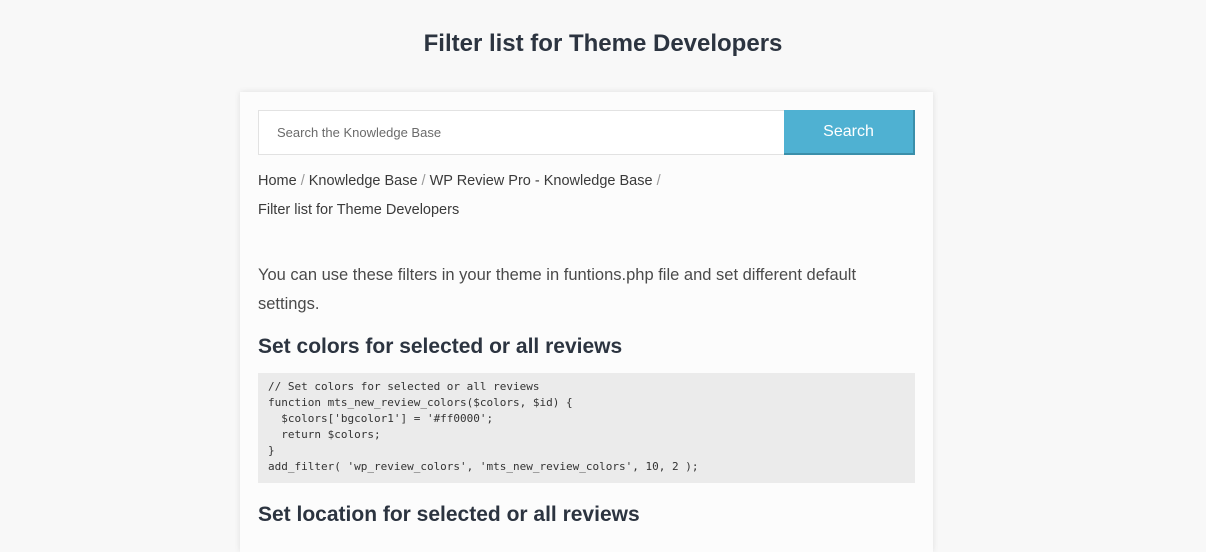 The height and width of the screenshot is (552, 1206). What do you see at coordinates (359, 210) in the screenshot?
I see `breadcrumb-current: Filter list for Theme Developers` at bounding box center [359, 210].